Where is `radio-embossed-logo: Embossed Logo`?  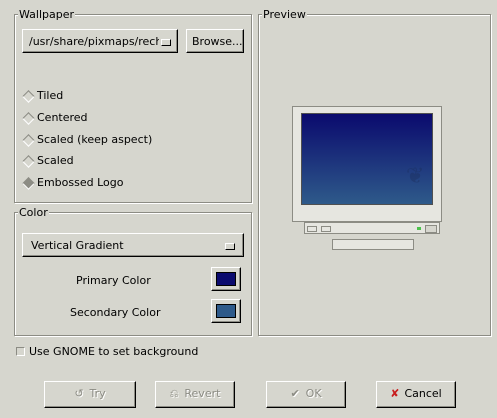 radio-embossed-logo: Embossed Logo is located at coordinates (112, 183).